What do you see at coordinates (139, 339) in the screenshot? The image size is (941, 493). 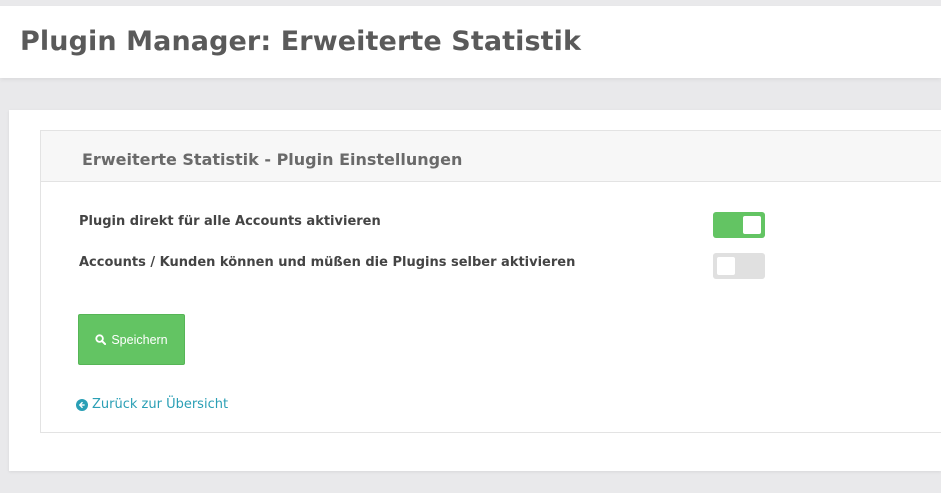 I see `save-button-label: Speichern` at bounding box center [139, 339].